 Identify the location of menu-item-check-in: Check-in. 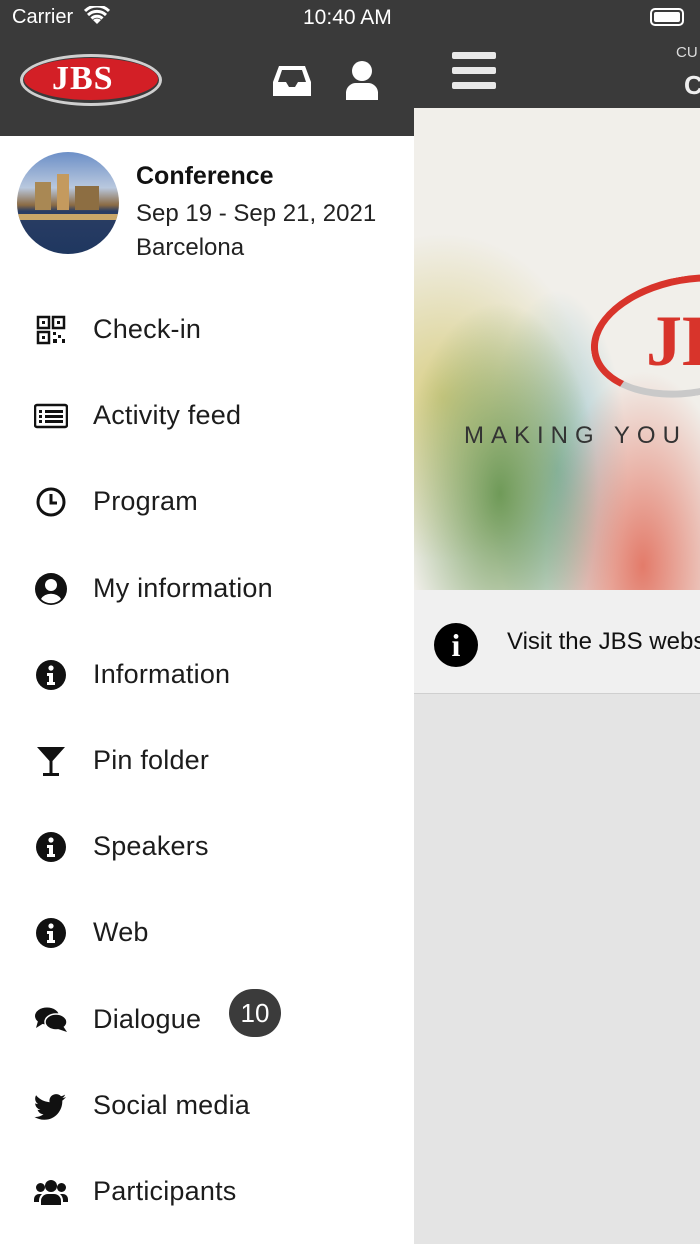
(207, 330).